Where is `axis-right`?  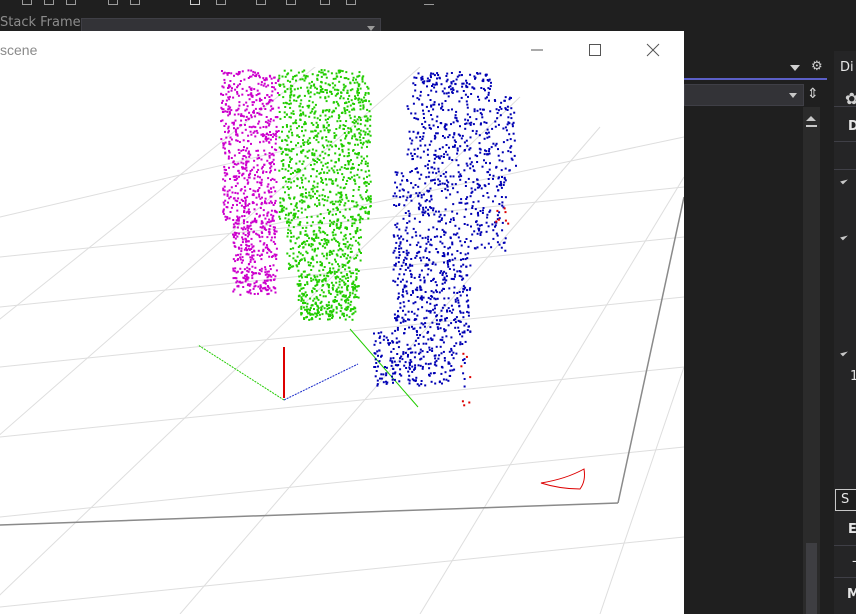 axis-right is located at coordinates (321, 382).